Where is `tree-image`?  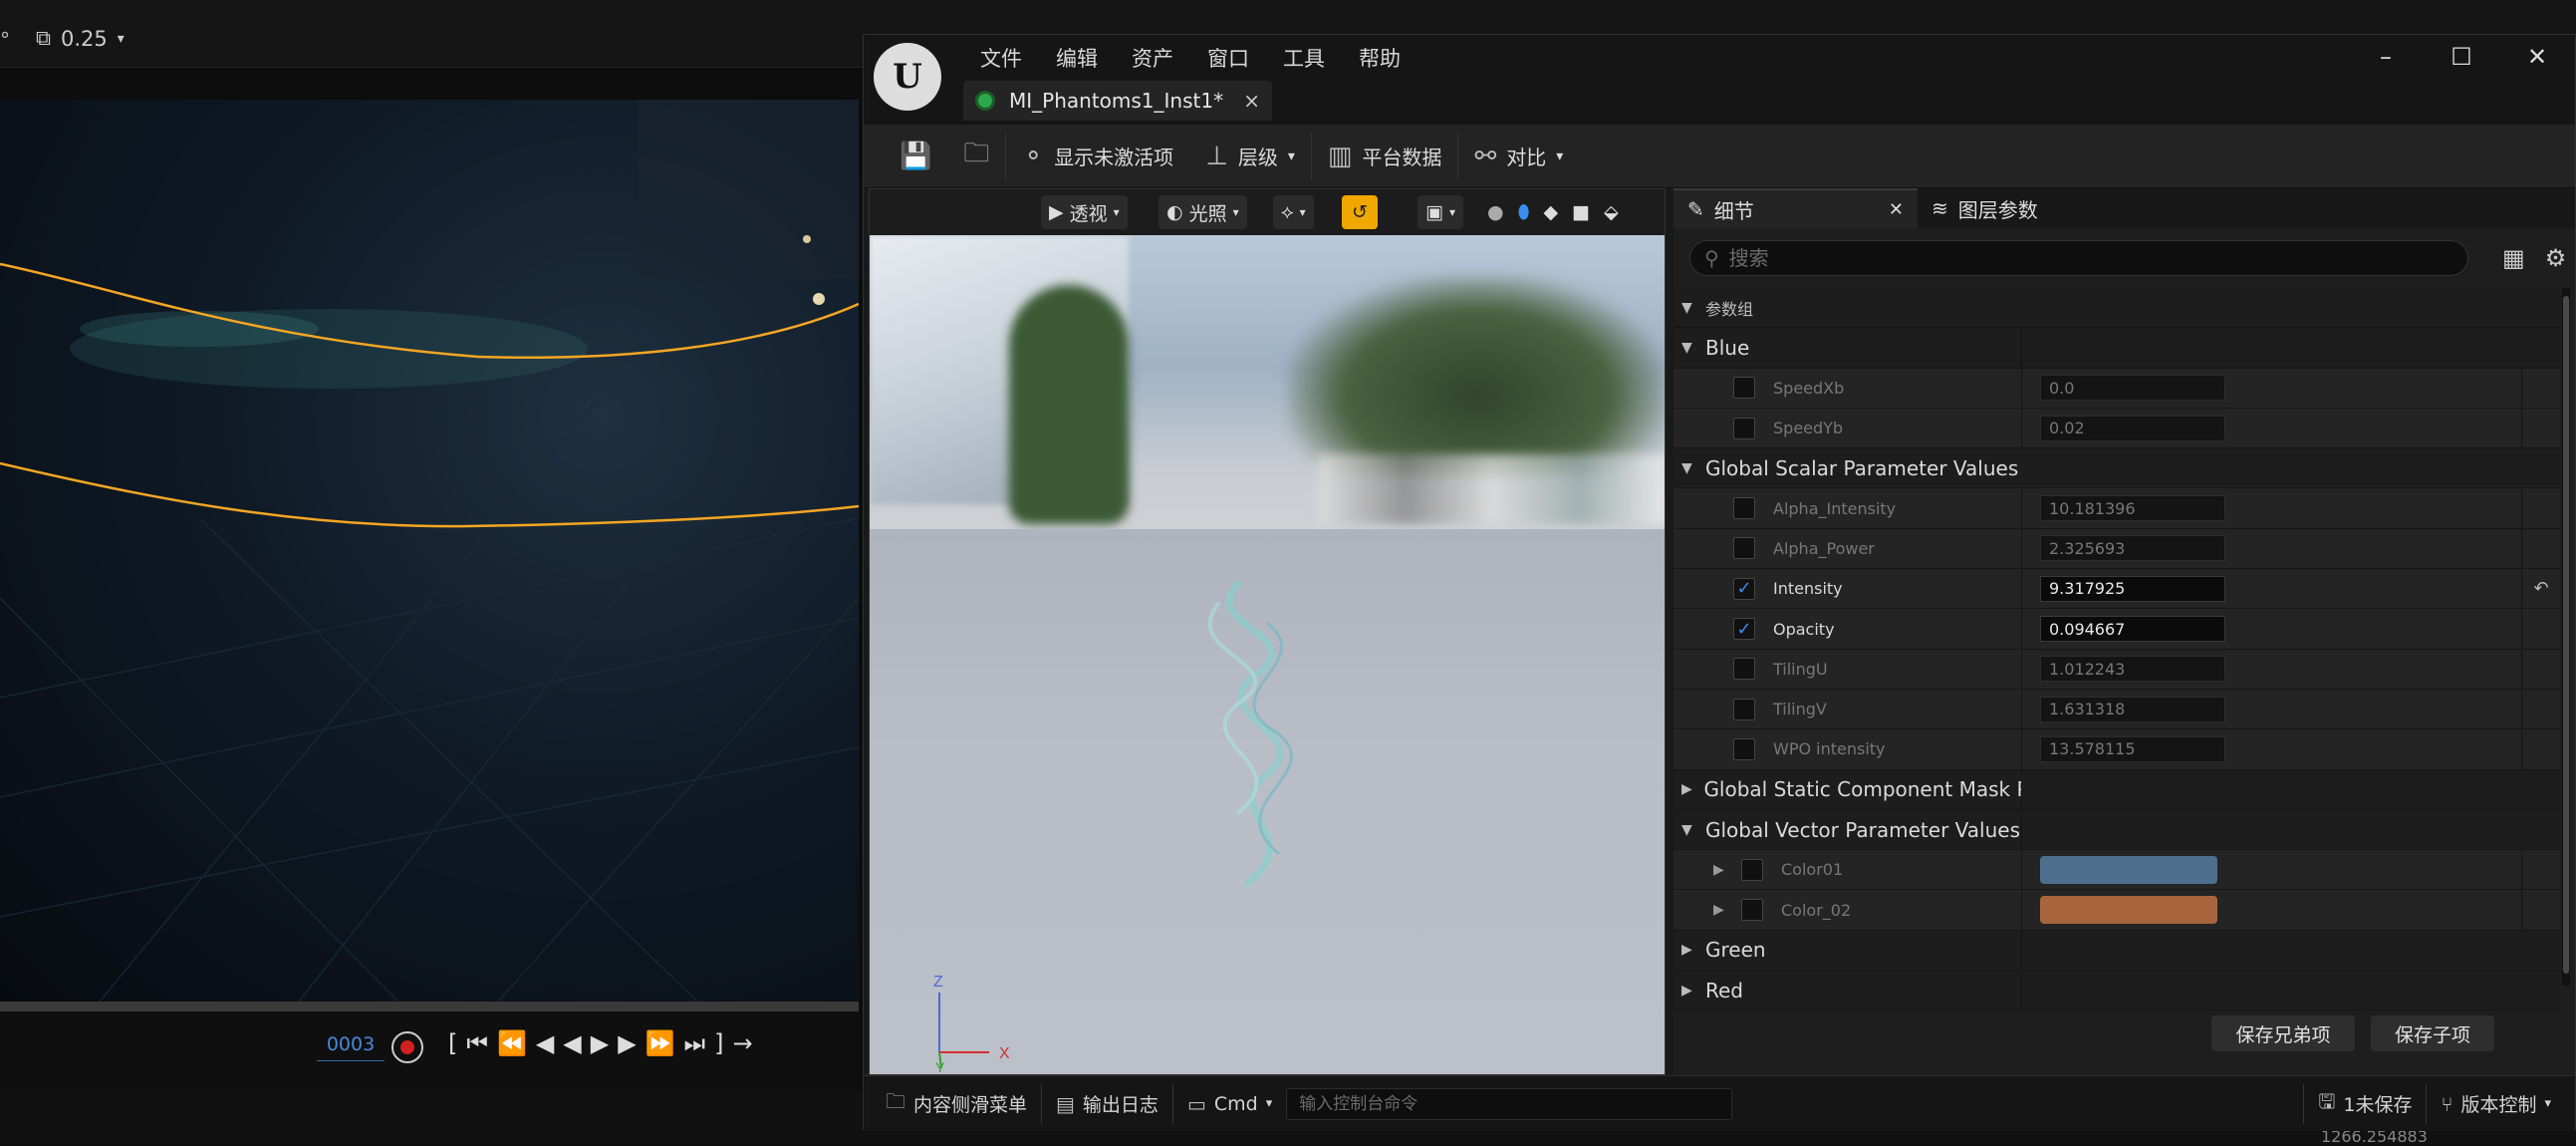 tree-image is located at coordinates (1069, 404).